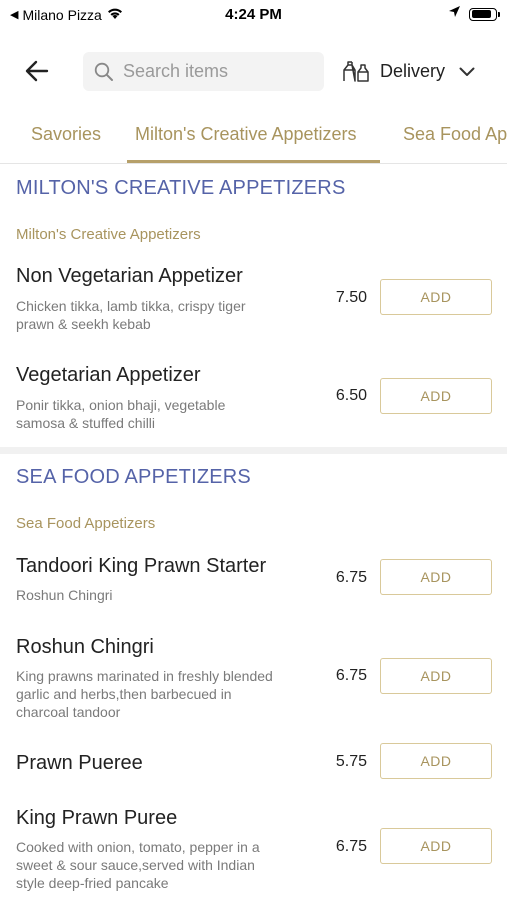  I want to click on search-bar, so click(203, 71).